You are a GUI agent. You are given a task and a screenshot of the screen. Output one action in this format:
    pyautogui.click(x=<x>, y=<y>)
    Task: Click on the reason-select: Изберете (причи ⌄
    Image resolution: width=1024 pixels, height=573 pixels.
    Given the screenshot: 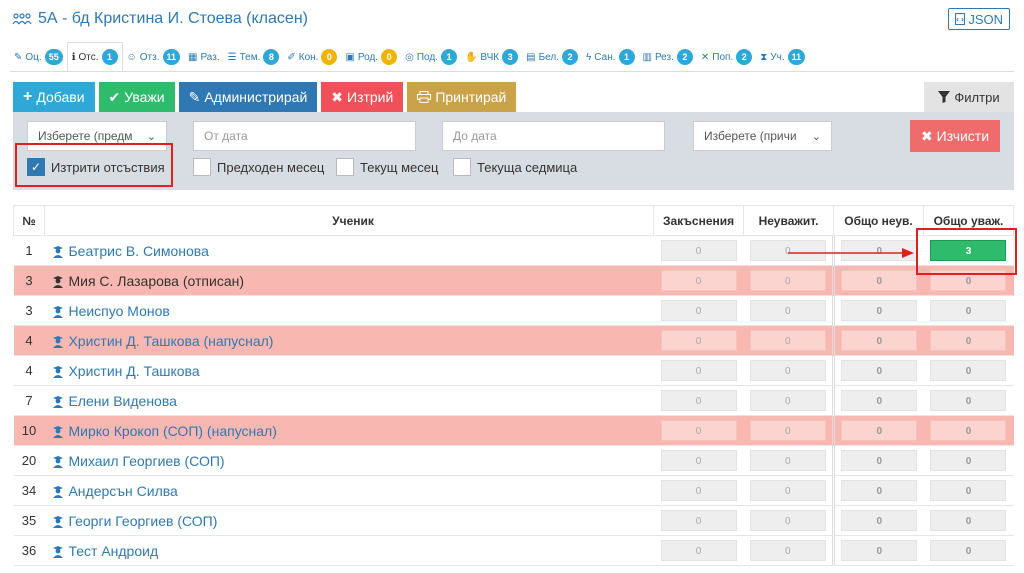 What is the action you would take?
    pyautogui.click(x=762, y=136)
    